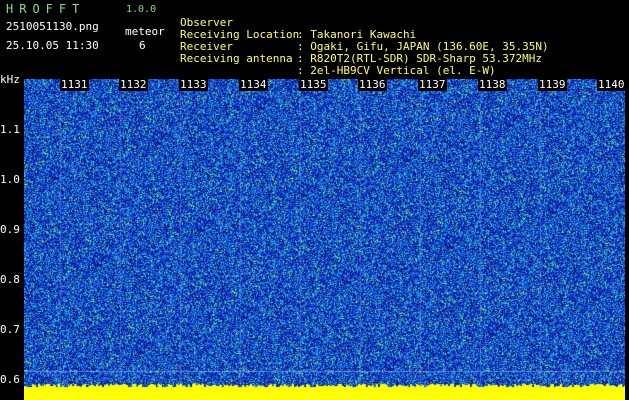  I want to click on freq-tick-label: 0.8, so click(10, 279).